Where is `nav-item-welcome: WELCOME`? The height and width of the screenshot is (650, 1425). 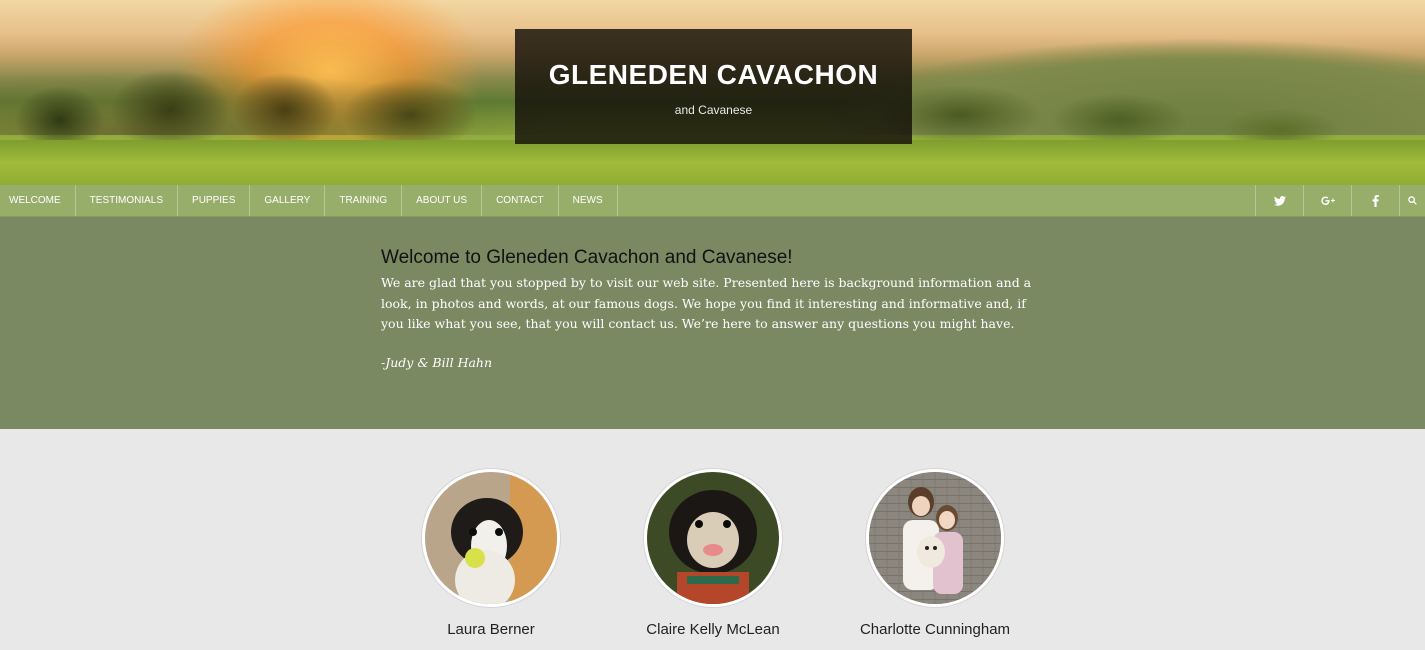
nav-item-welcome: WELCOME is located at coordinates (38, 200).